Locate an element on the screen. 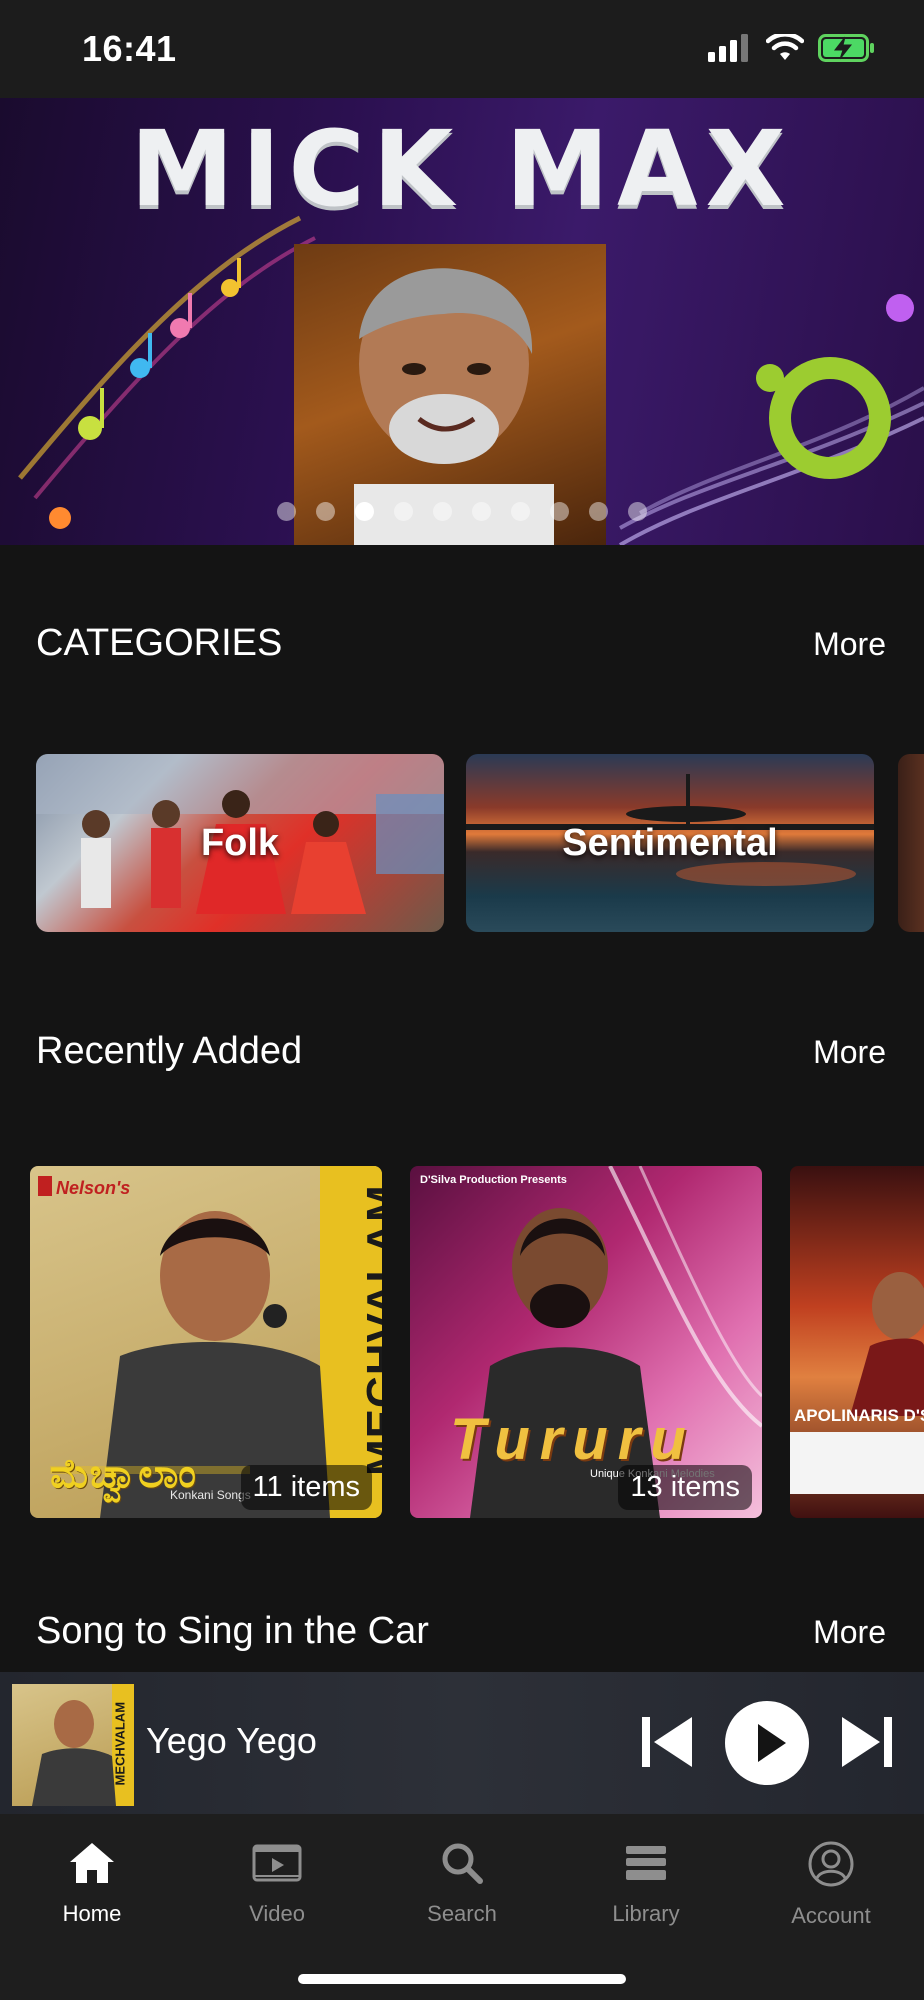  wifi-icon is located at coordinates (785, 47).